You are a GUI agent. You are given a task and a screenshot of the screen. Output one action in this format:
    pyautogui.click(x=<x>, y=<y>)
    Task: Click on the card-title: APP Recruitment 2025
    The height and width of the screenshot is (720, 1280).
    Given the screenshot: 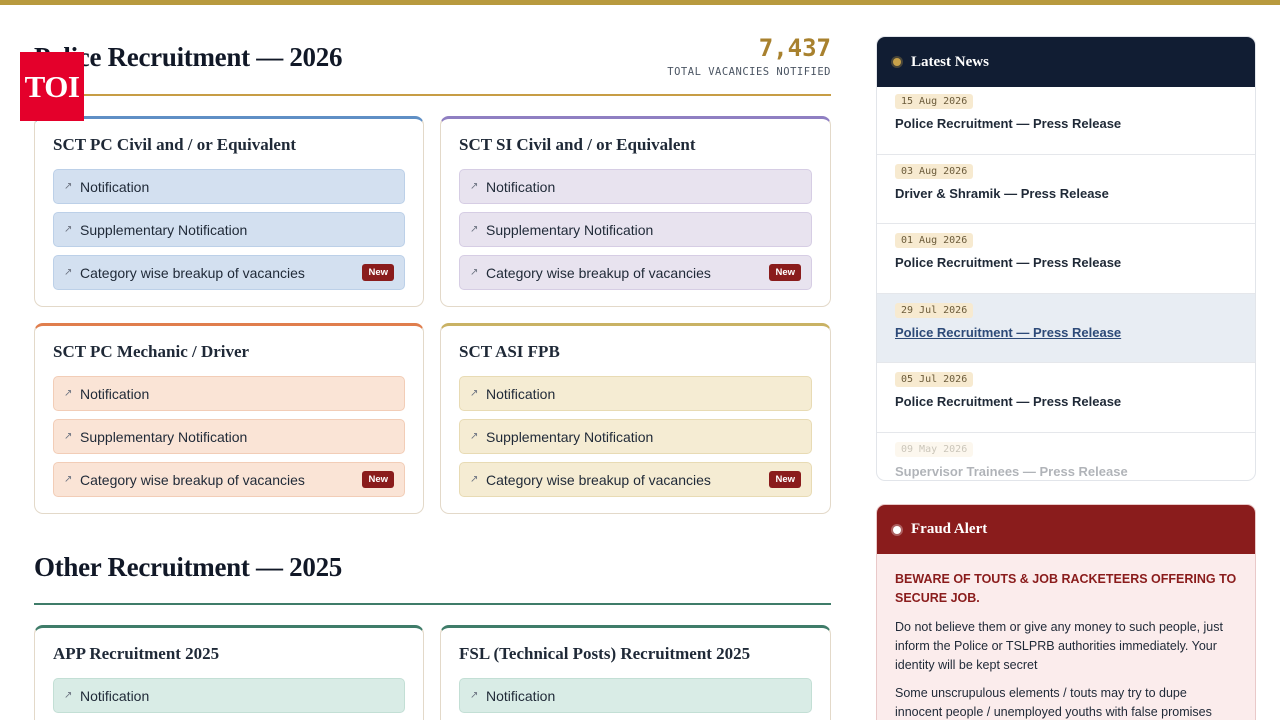 What is the action you would take?
    pyautogui.click(x=136, y=653)
    